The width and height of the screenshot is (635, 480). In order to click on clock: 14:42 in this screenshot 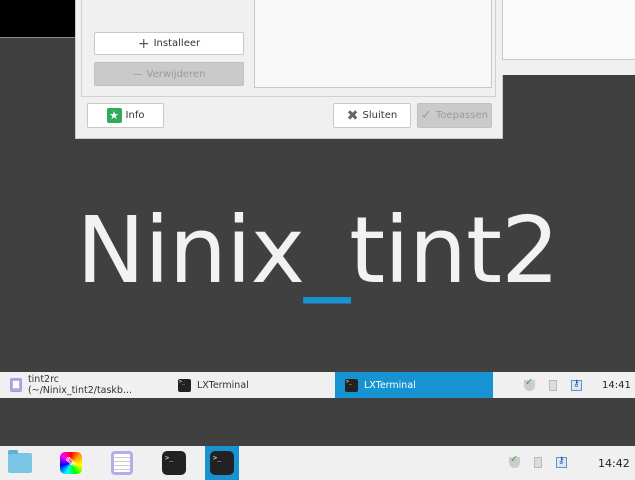, I will do `click(614, 463)`.